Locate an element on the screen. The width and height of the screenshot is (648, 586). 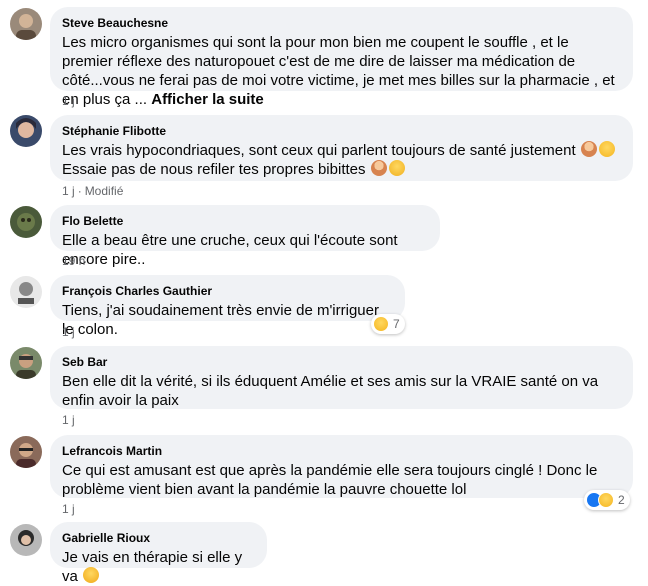
comment-author: Flo Belette is located at coordinates (245, 221).